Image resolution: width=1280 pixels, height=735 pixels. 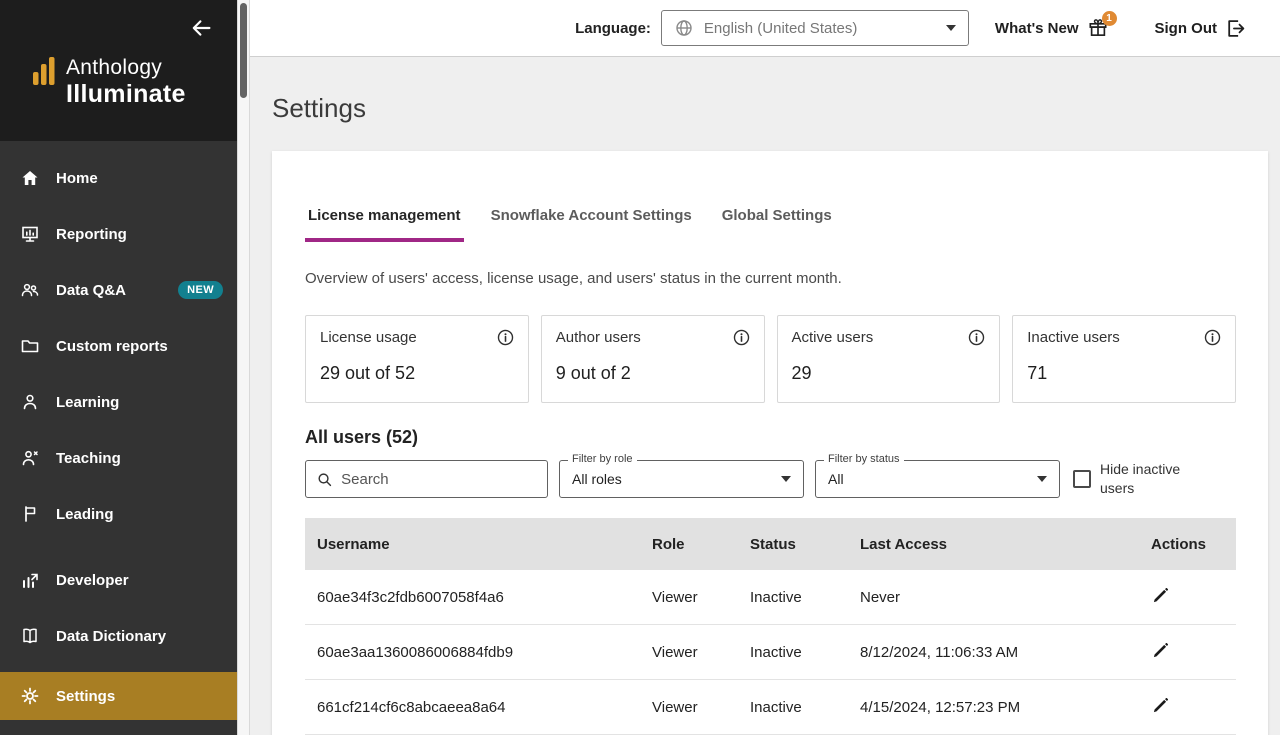 I want to click on collapse-sidebar-button, so click(x=201, y=29).